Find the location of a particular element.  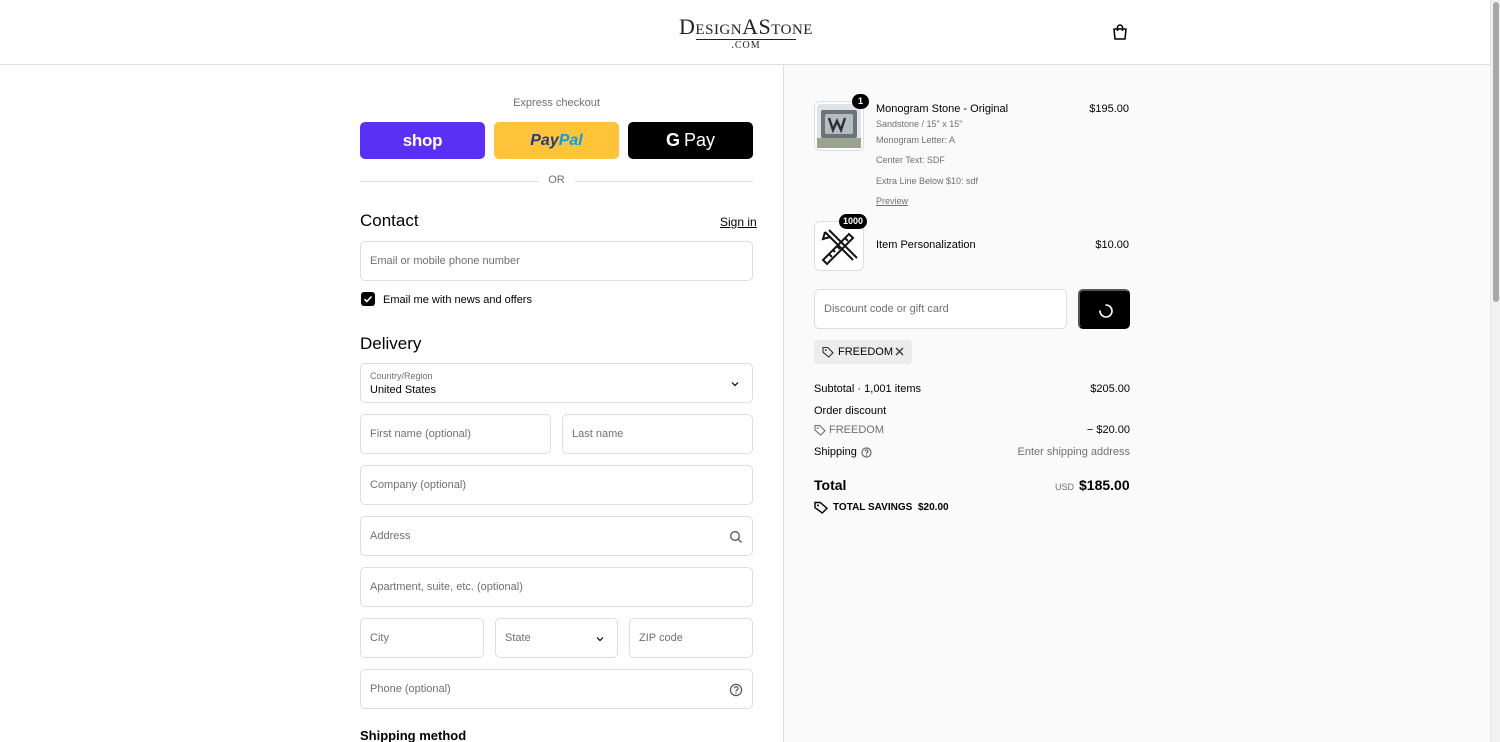

item-preview-link: Preview is located at coordinates (892, 201).